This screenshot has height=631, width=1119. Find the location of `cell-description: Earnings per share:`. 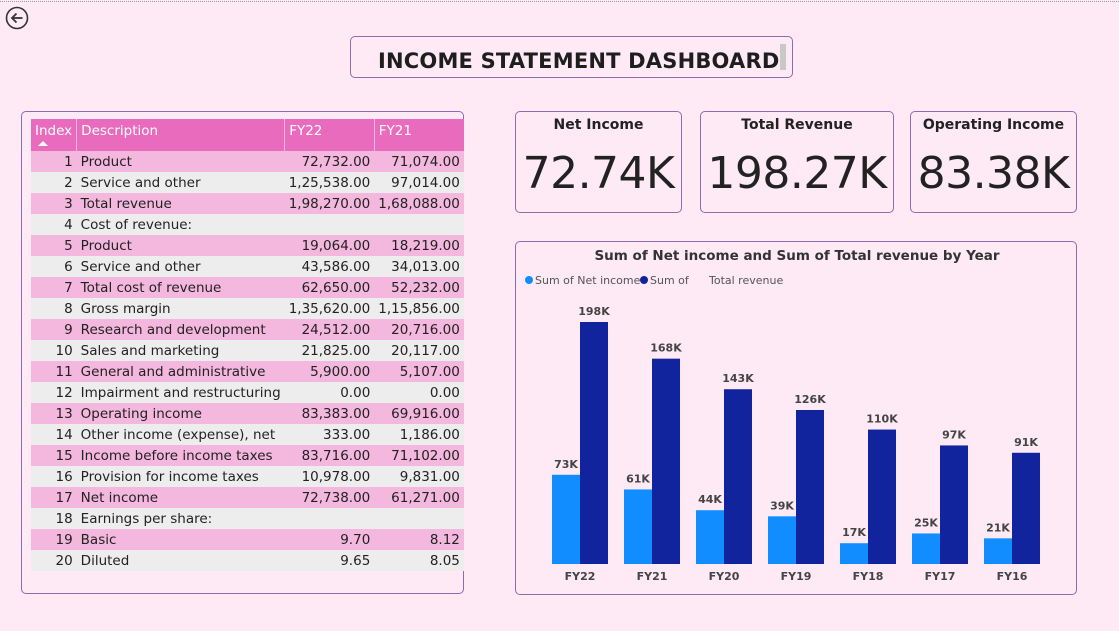

cell-description: Earnings per share: is located at coordinates (180, 518).